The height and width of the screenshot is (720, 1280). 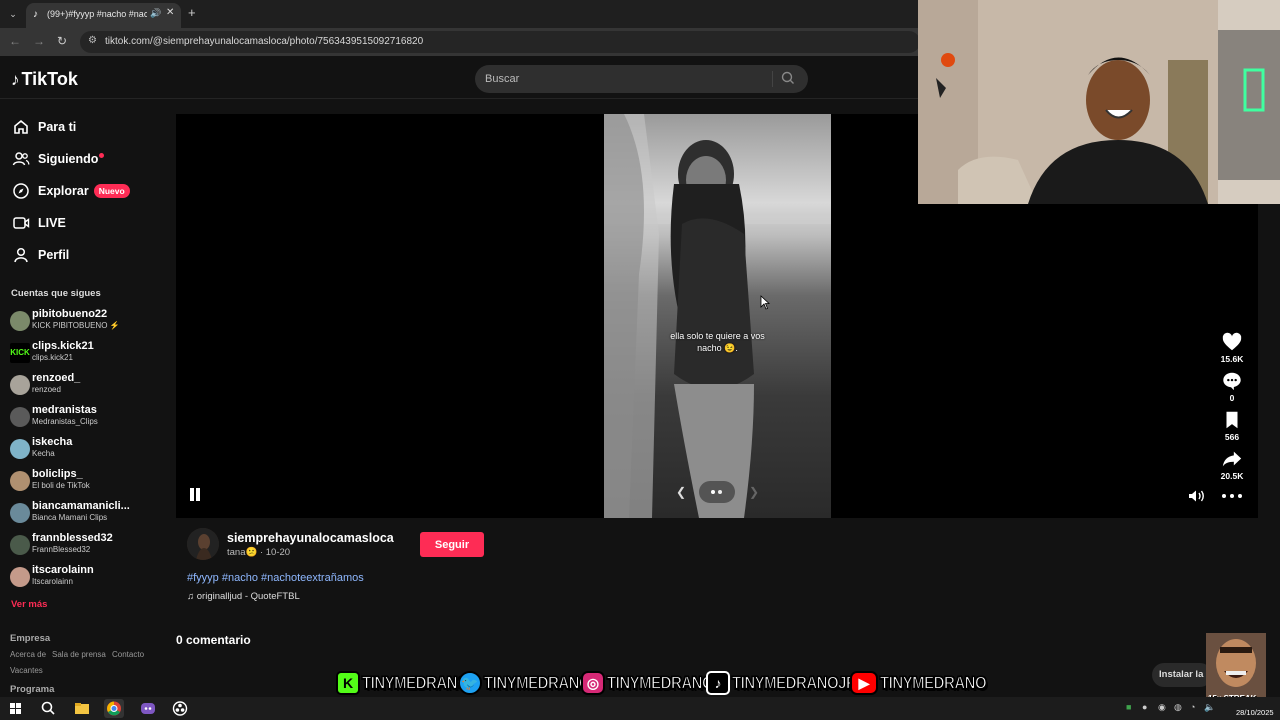 What do you see at coordinates (82, 708) in the screenshot?
I see `file-explorer-icon` at bounding box center [82, 708].